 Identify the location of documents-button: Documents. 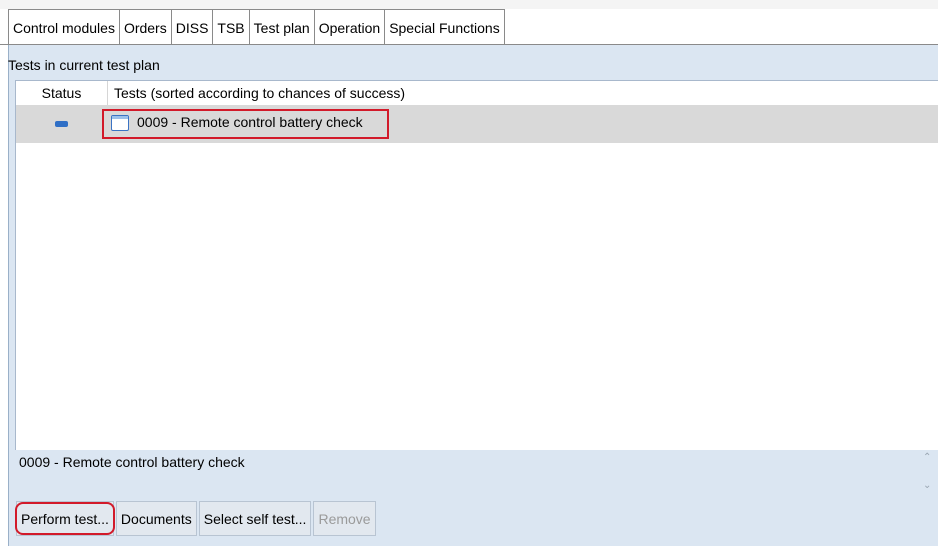
(156, 518).